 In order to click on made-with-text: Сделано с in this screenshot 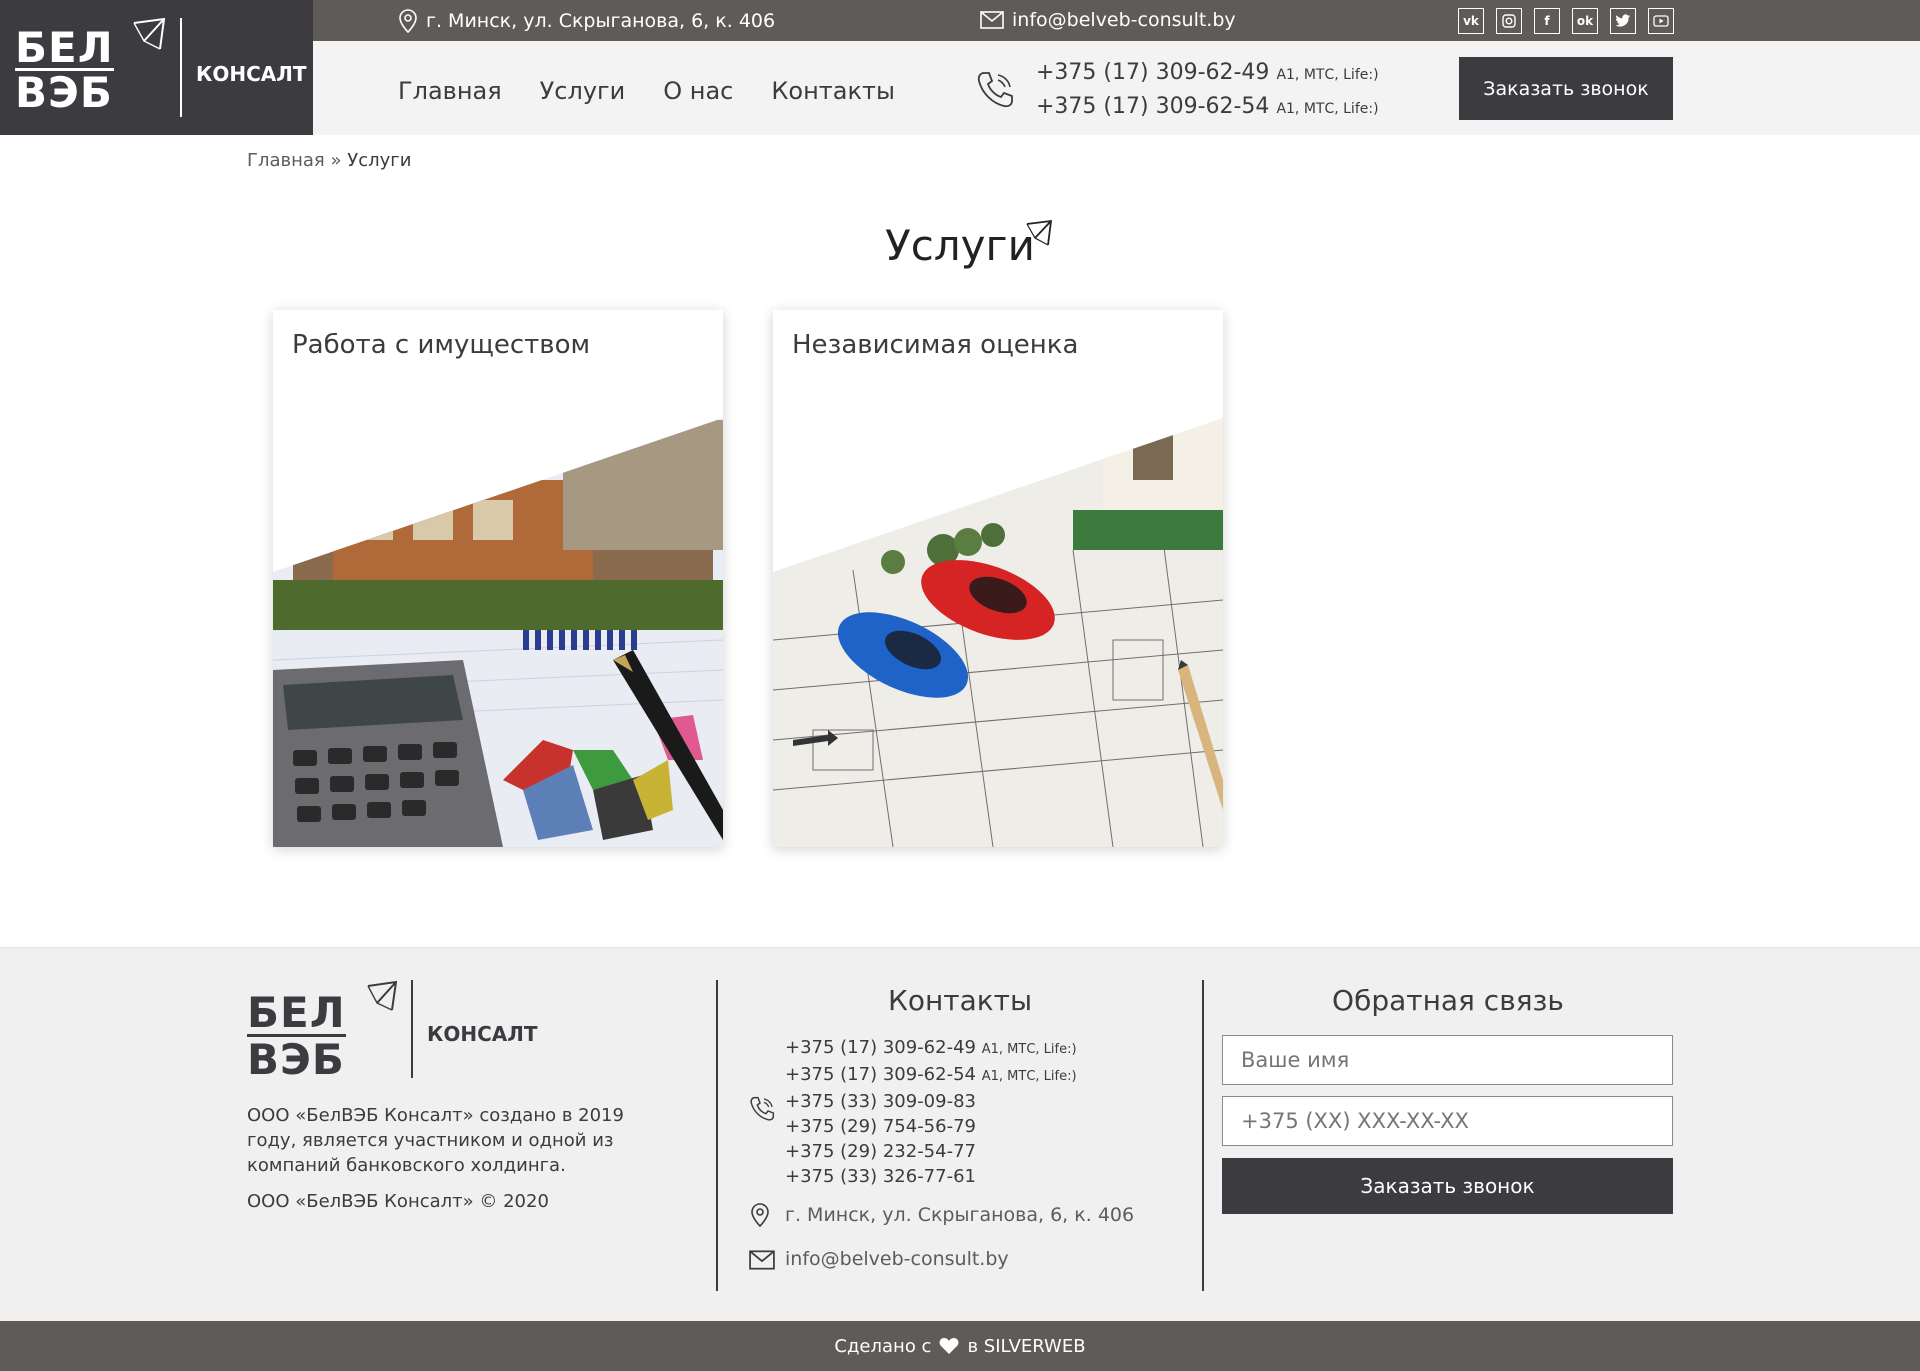, I will do `click(883, 1346)`.